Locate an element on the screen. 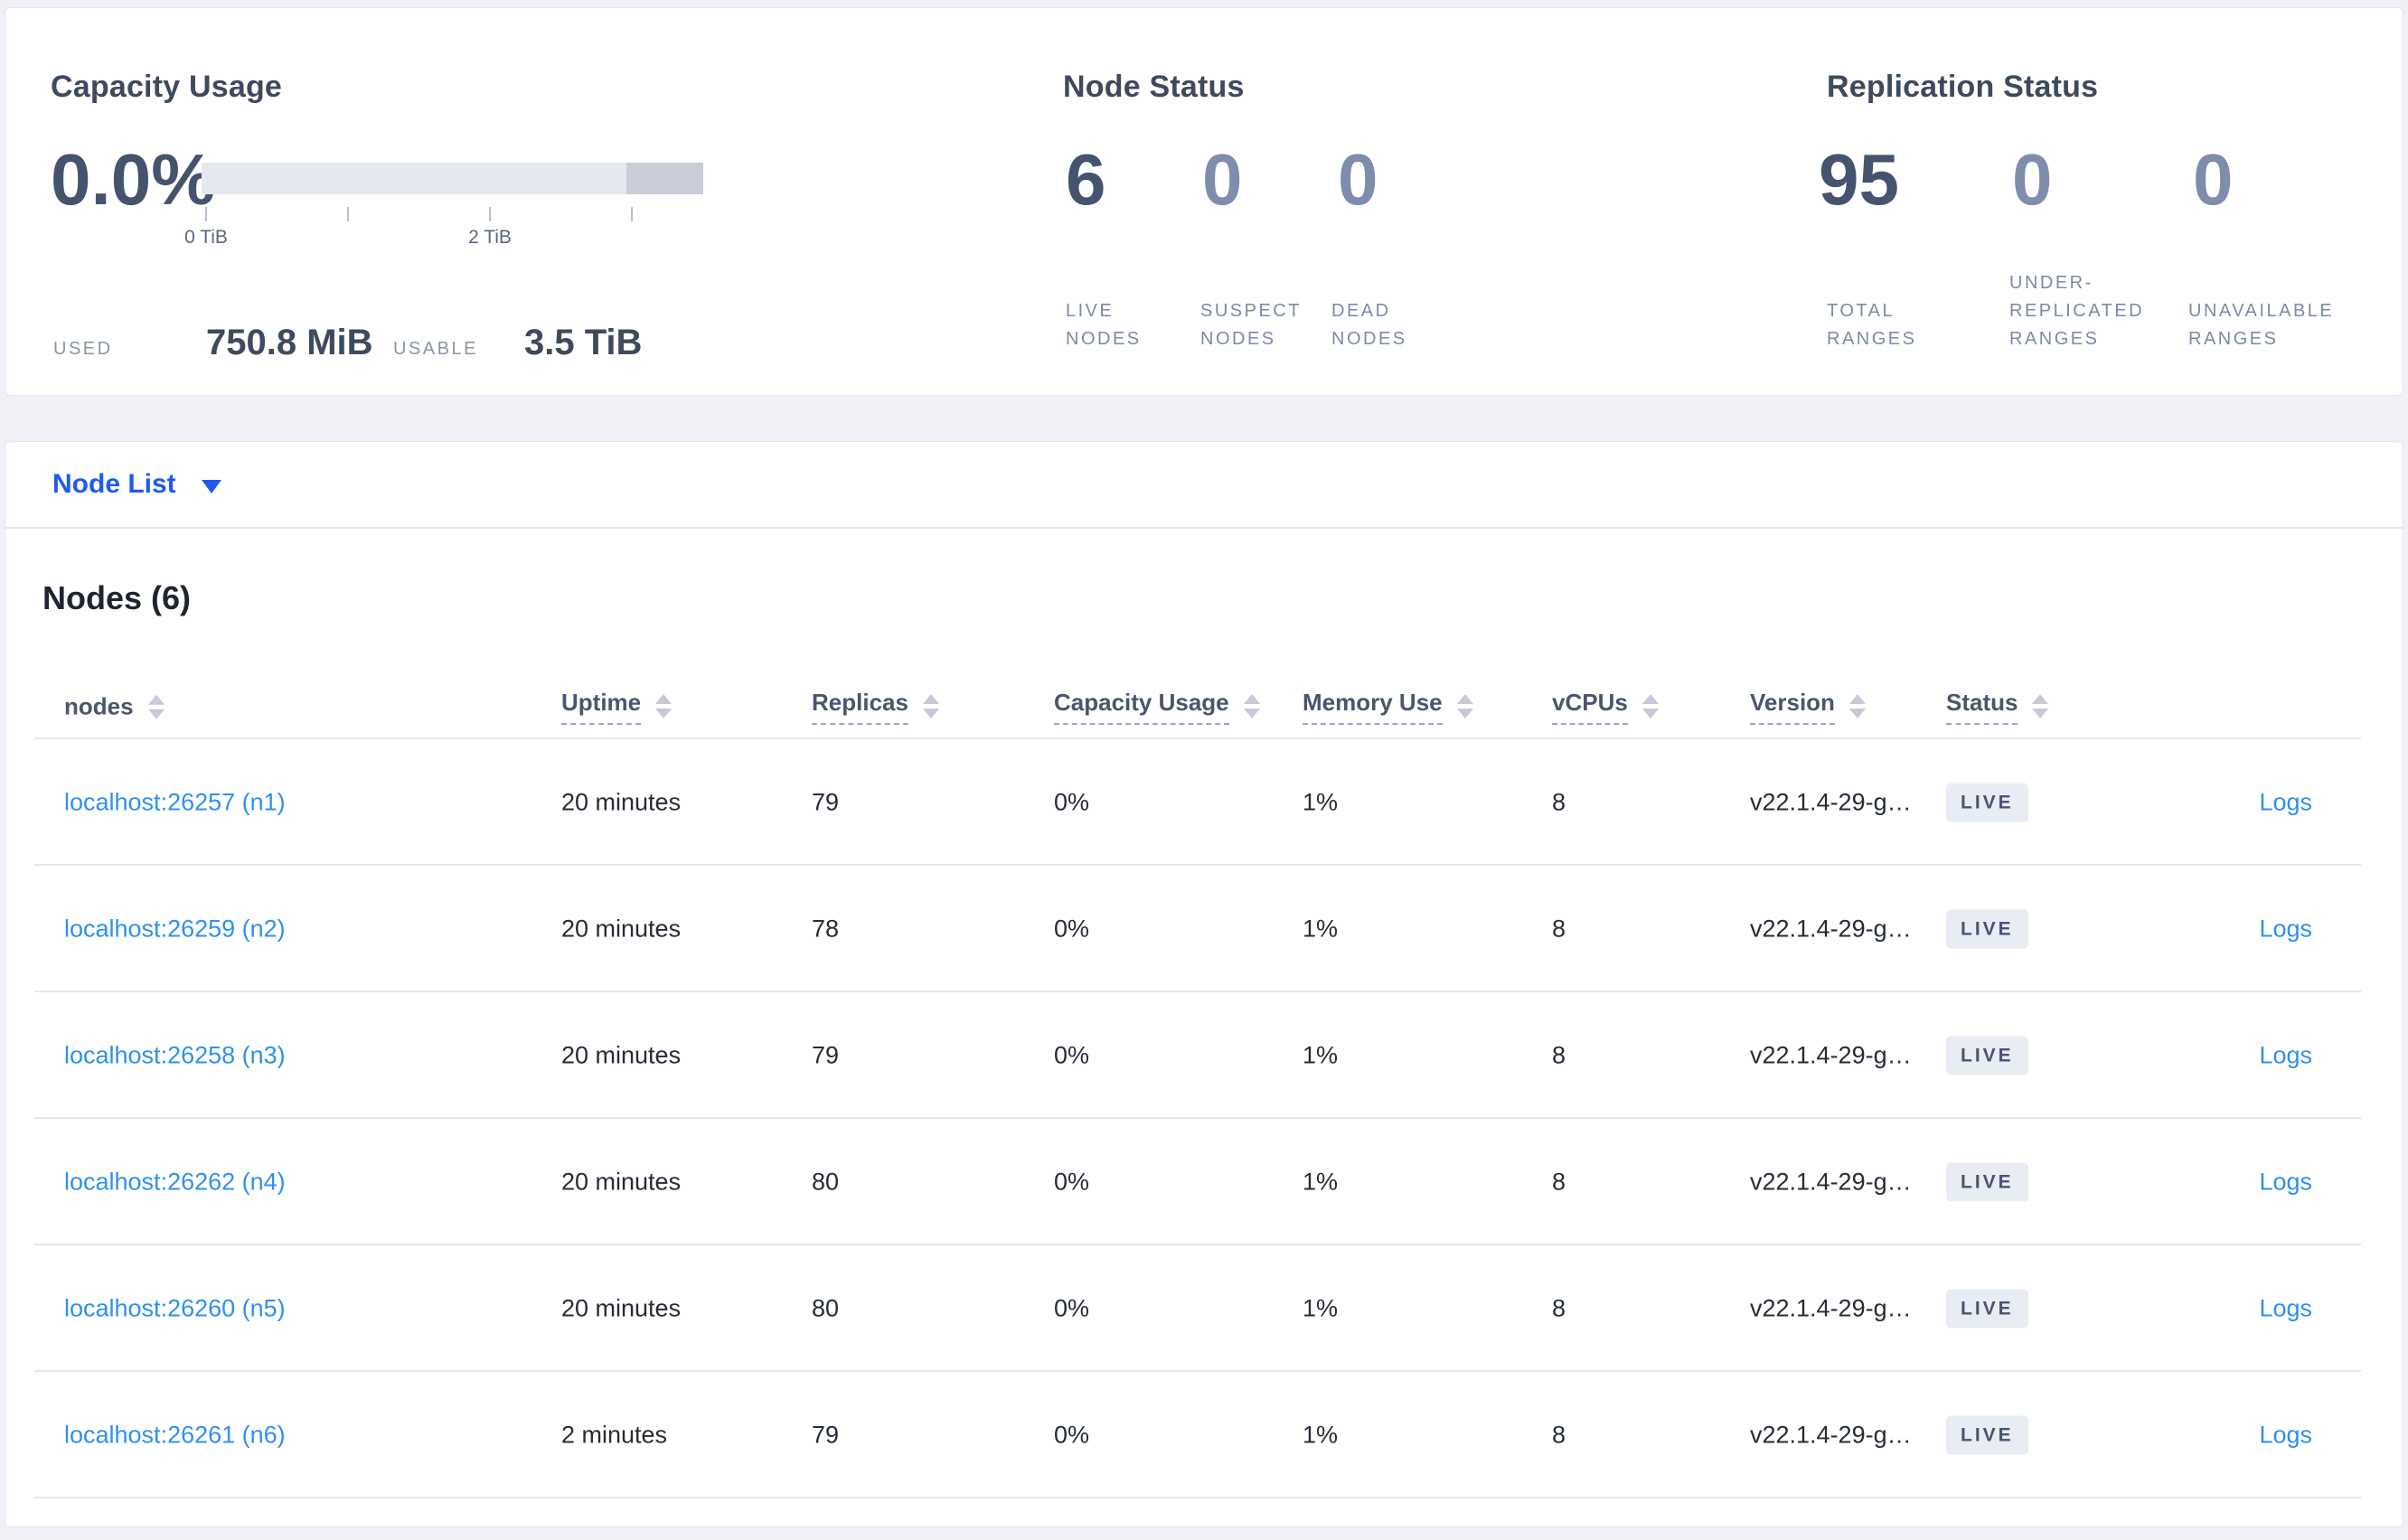 This screenshot has height=1540, width=2408. column-header-nodes: nodes is located at coordinates (114, 706).